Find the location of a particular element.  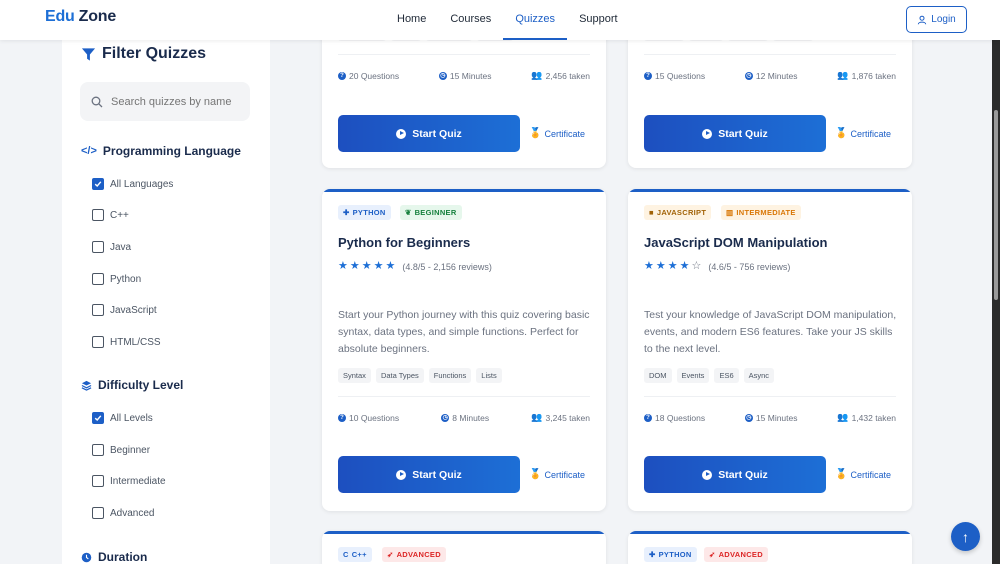

rating: ★ ★ ★ ★ ☆ (4.6/5 - 756 reviews) is located at coordinates (717, 266).